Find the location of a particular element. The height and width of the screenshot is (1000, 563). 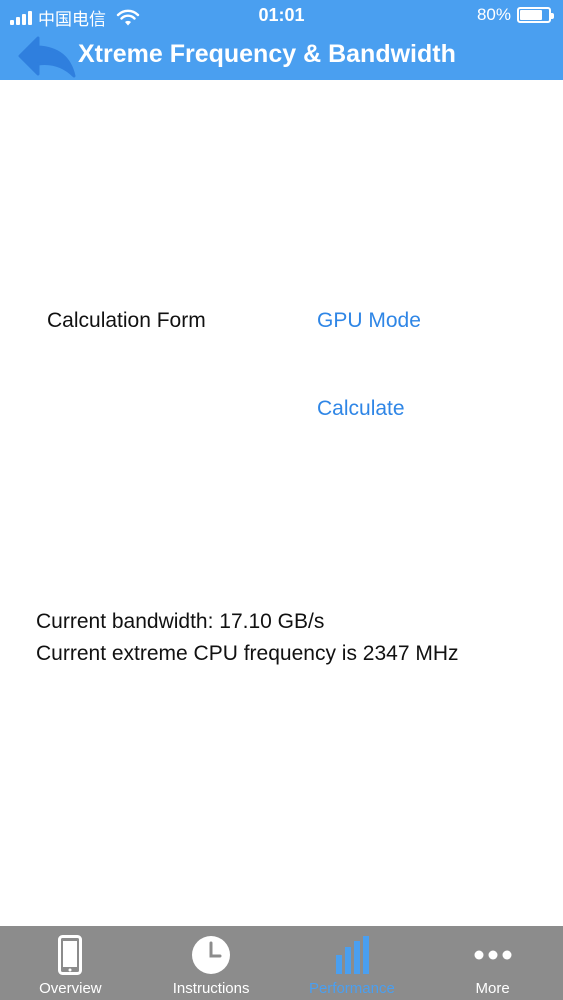

back-button is located at coordinates (49, 56).